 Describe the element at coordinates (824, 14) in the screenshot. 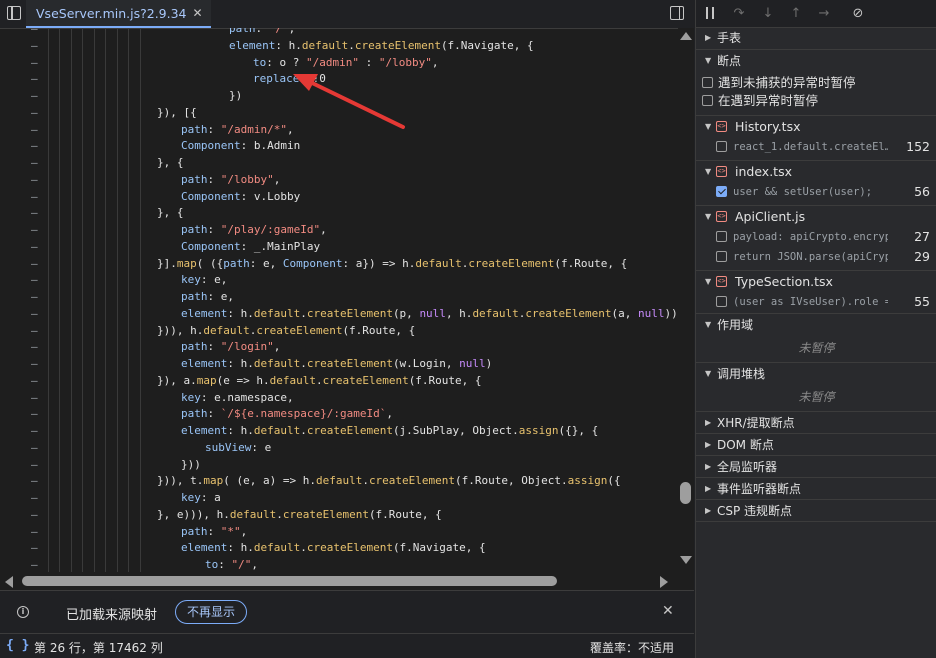

I see `step-icon: →` at that location.